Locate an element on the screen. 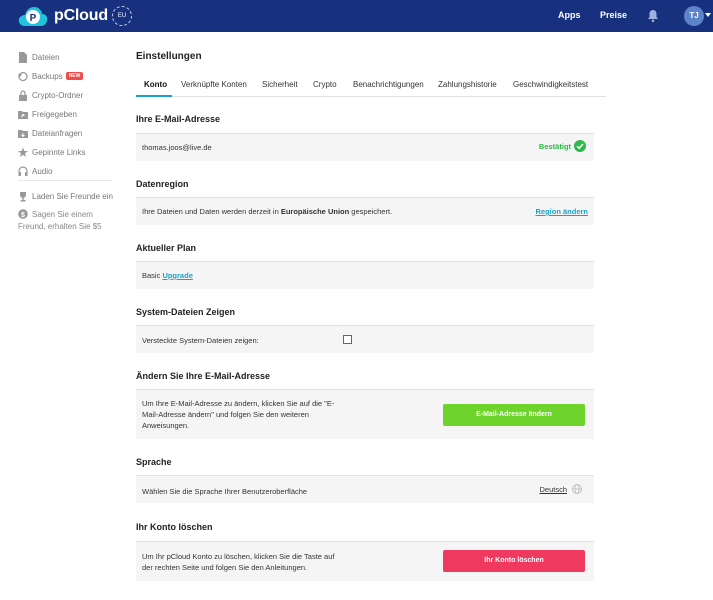 This screenshot has height=600, width=713. sidebar-item-pinned-links: Gepinnte Links is located at coordinates (51, 152).